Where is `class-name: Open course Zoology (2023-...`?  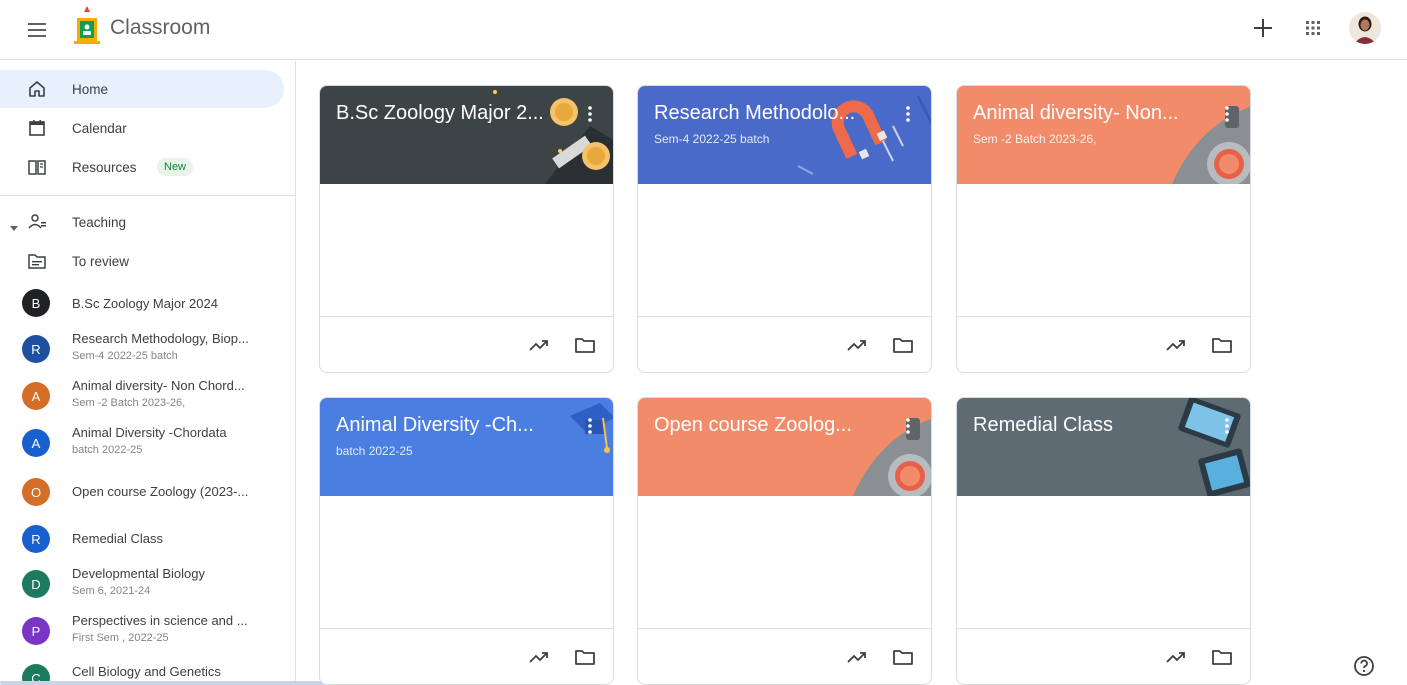
class-name: Open course Zoology (2023-... is located at coordinates (160, 491).